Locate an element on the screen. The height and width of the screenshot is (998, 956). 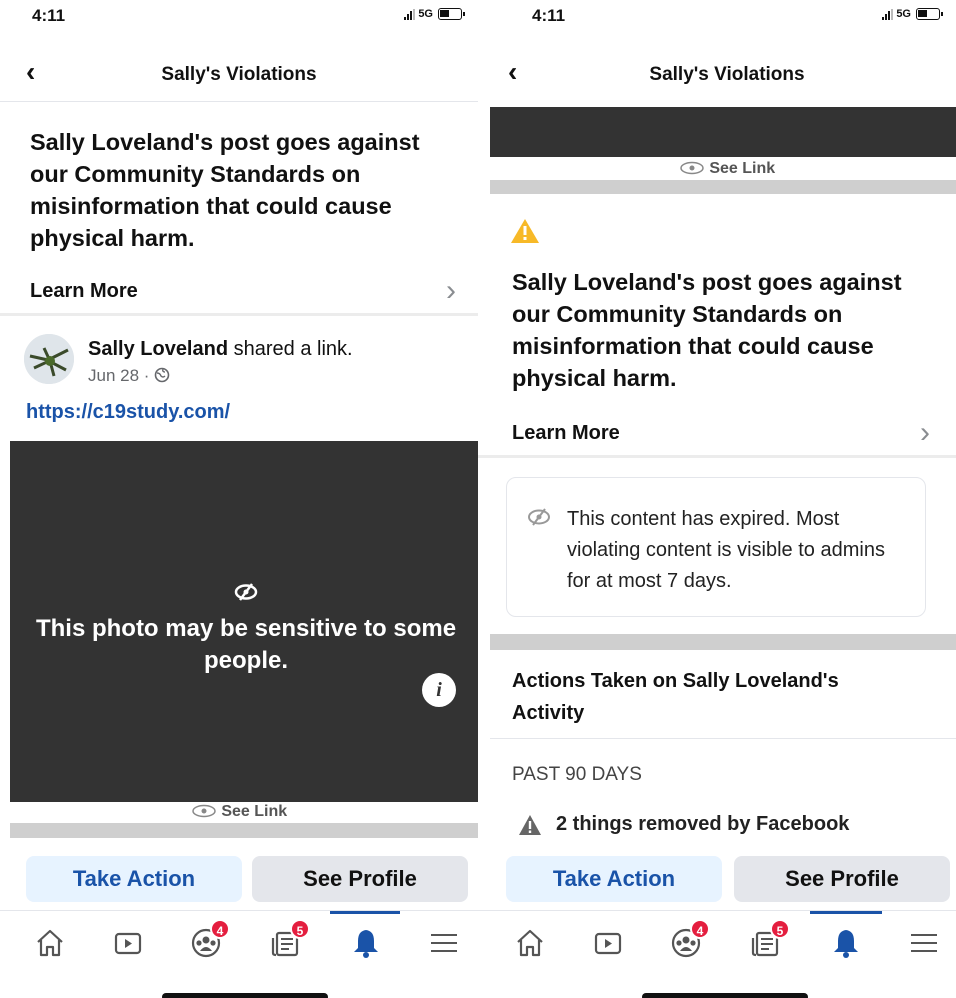
avatar is located at coordinates (49, 359).